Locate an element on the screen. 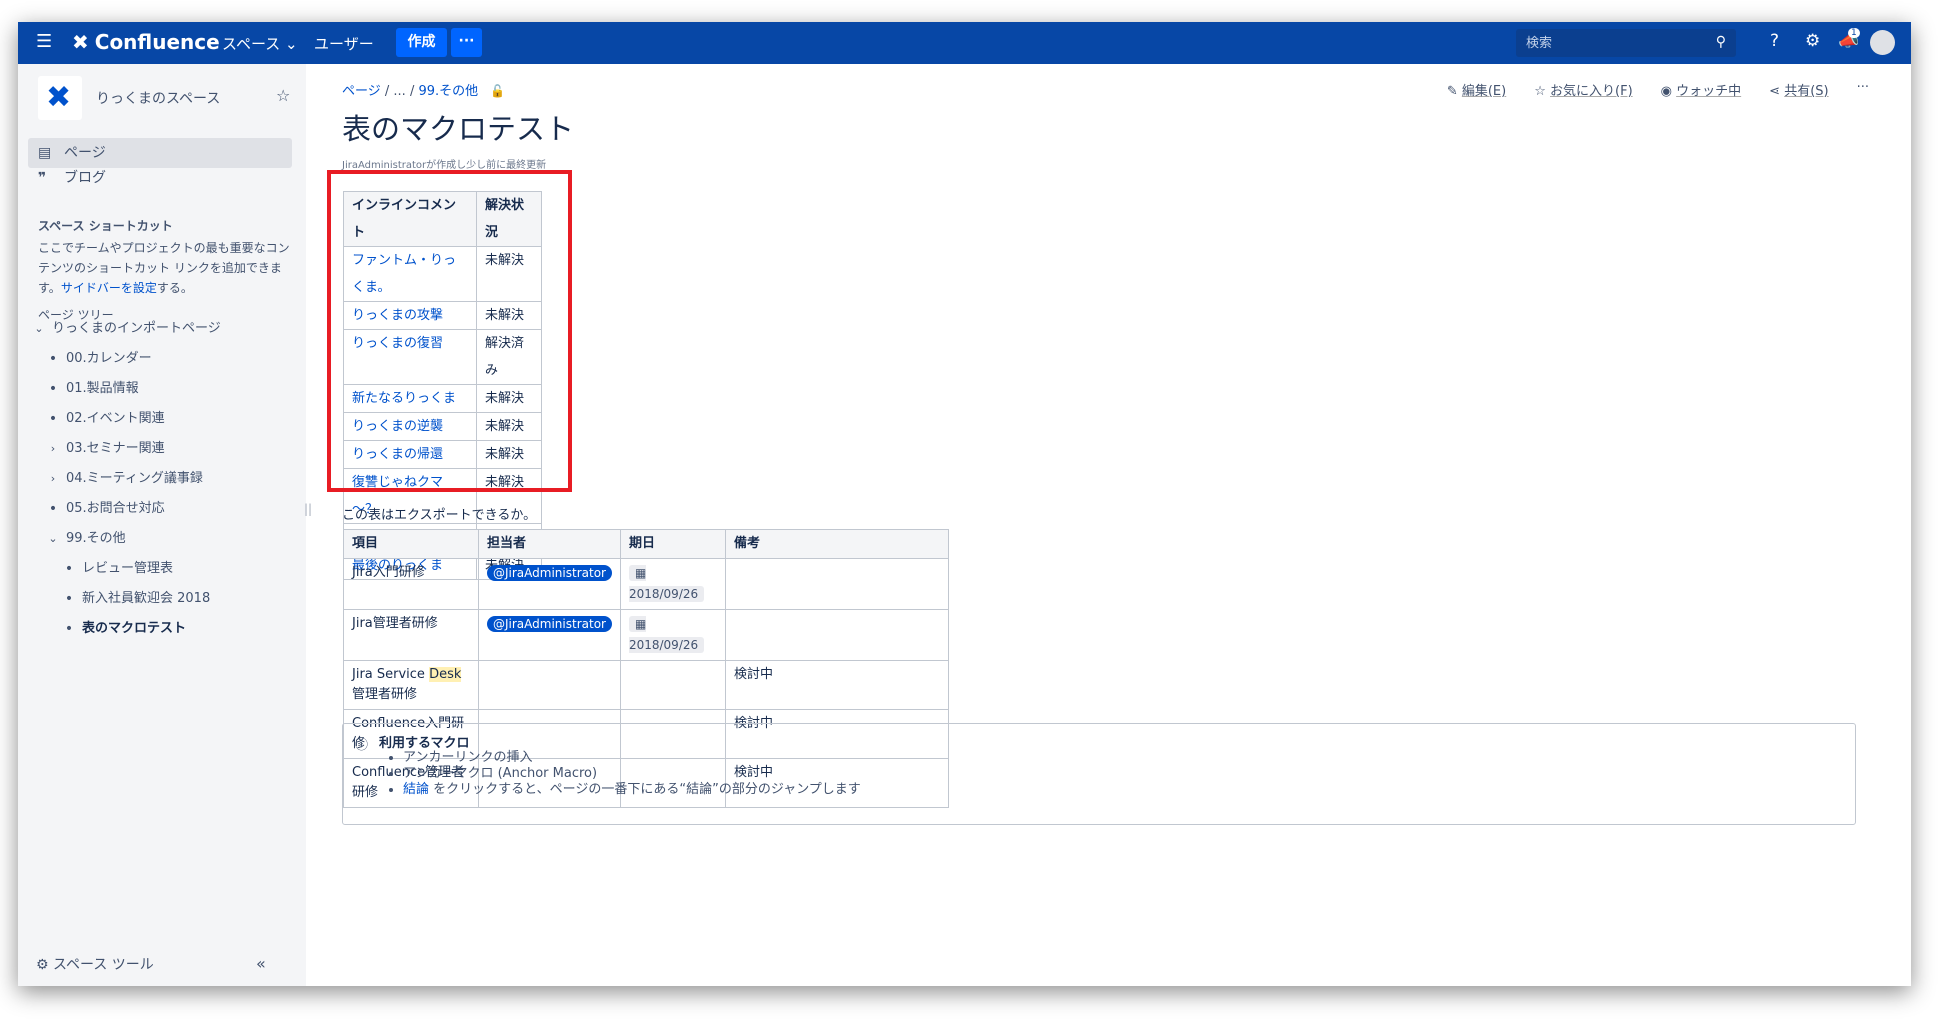  tree-item: › 03.セミナー関連 is located at coordinates (167, 449).